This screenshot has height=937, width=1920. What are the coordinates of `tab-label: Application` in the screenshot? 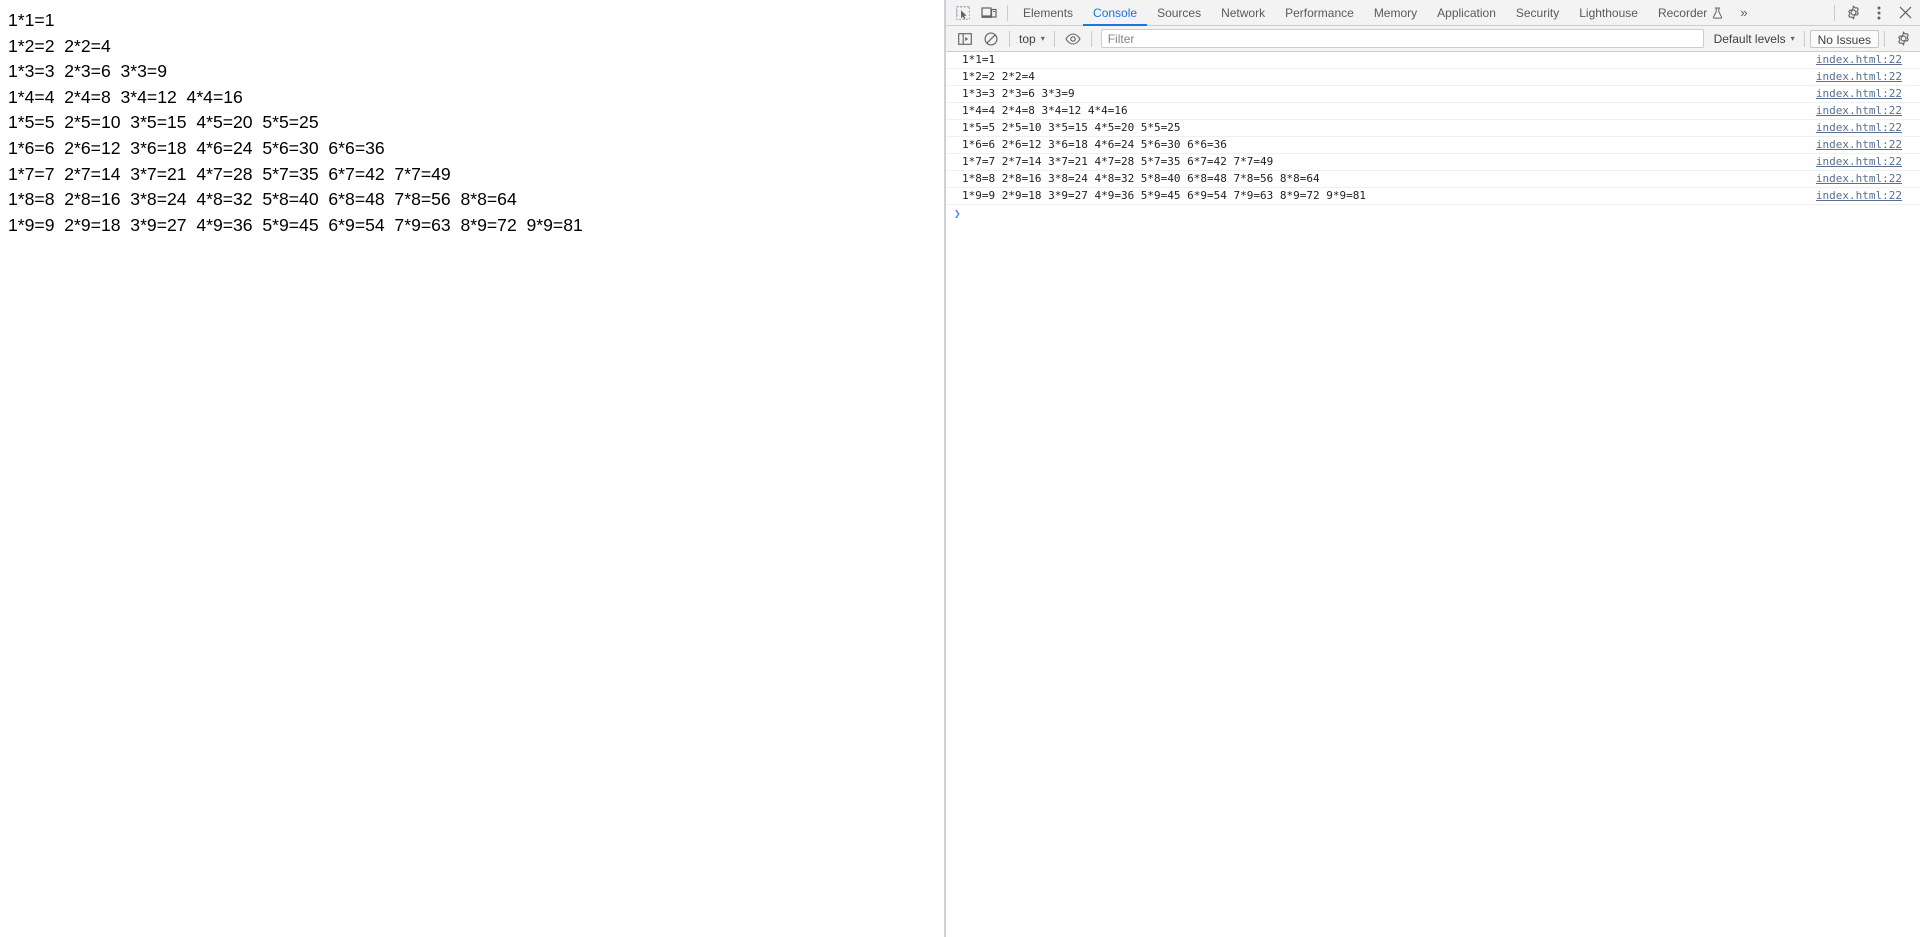 It's located at (1466, 12).